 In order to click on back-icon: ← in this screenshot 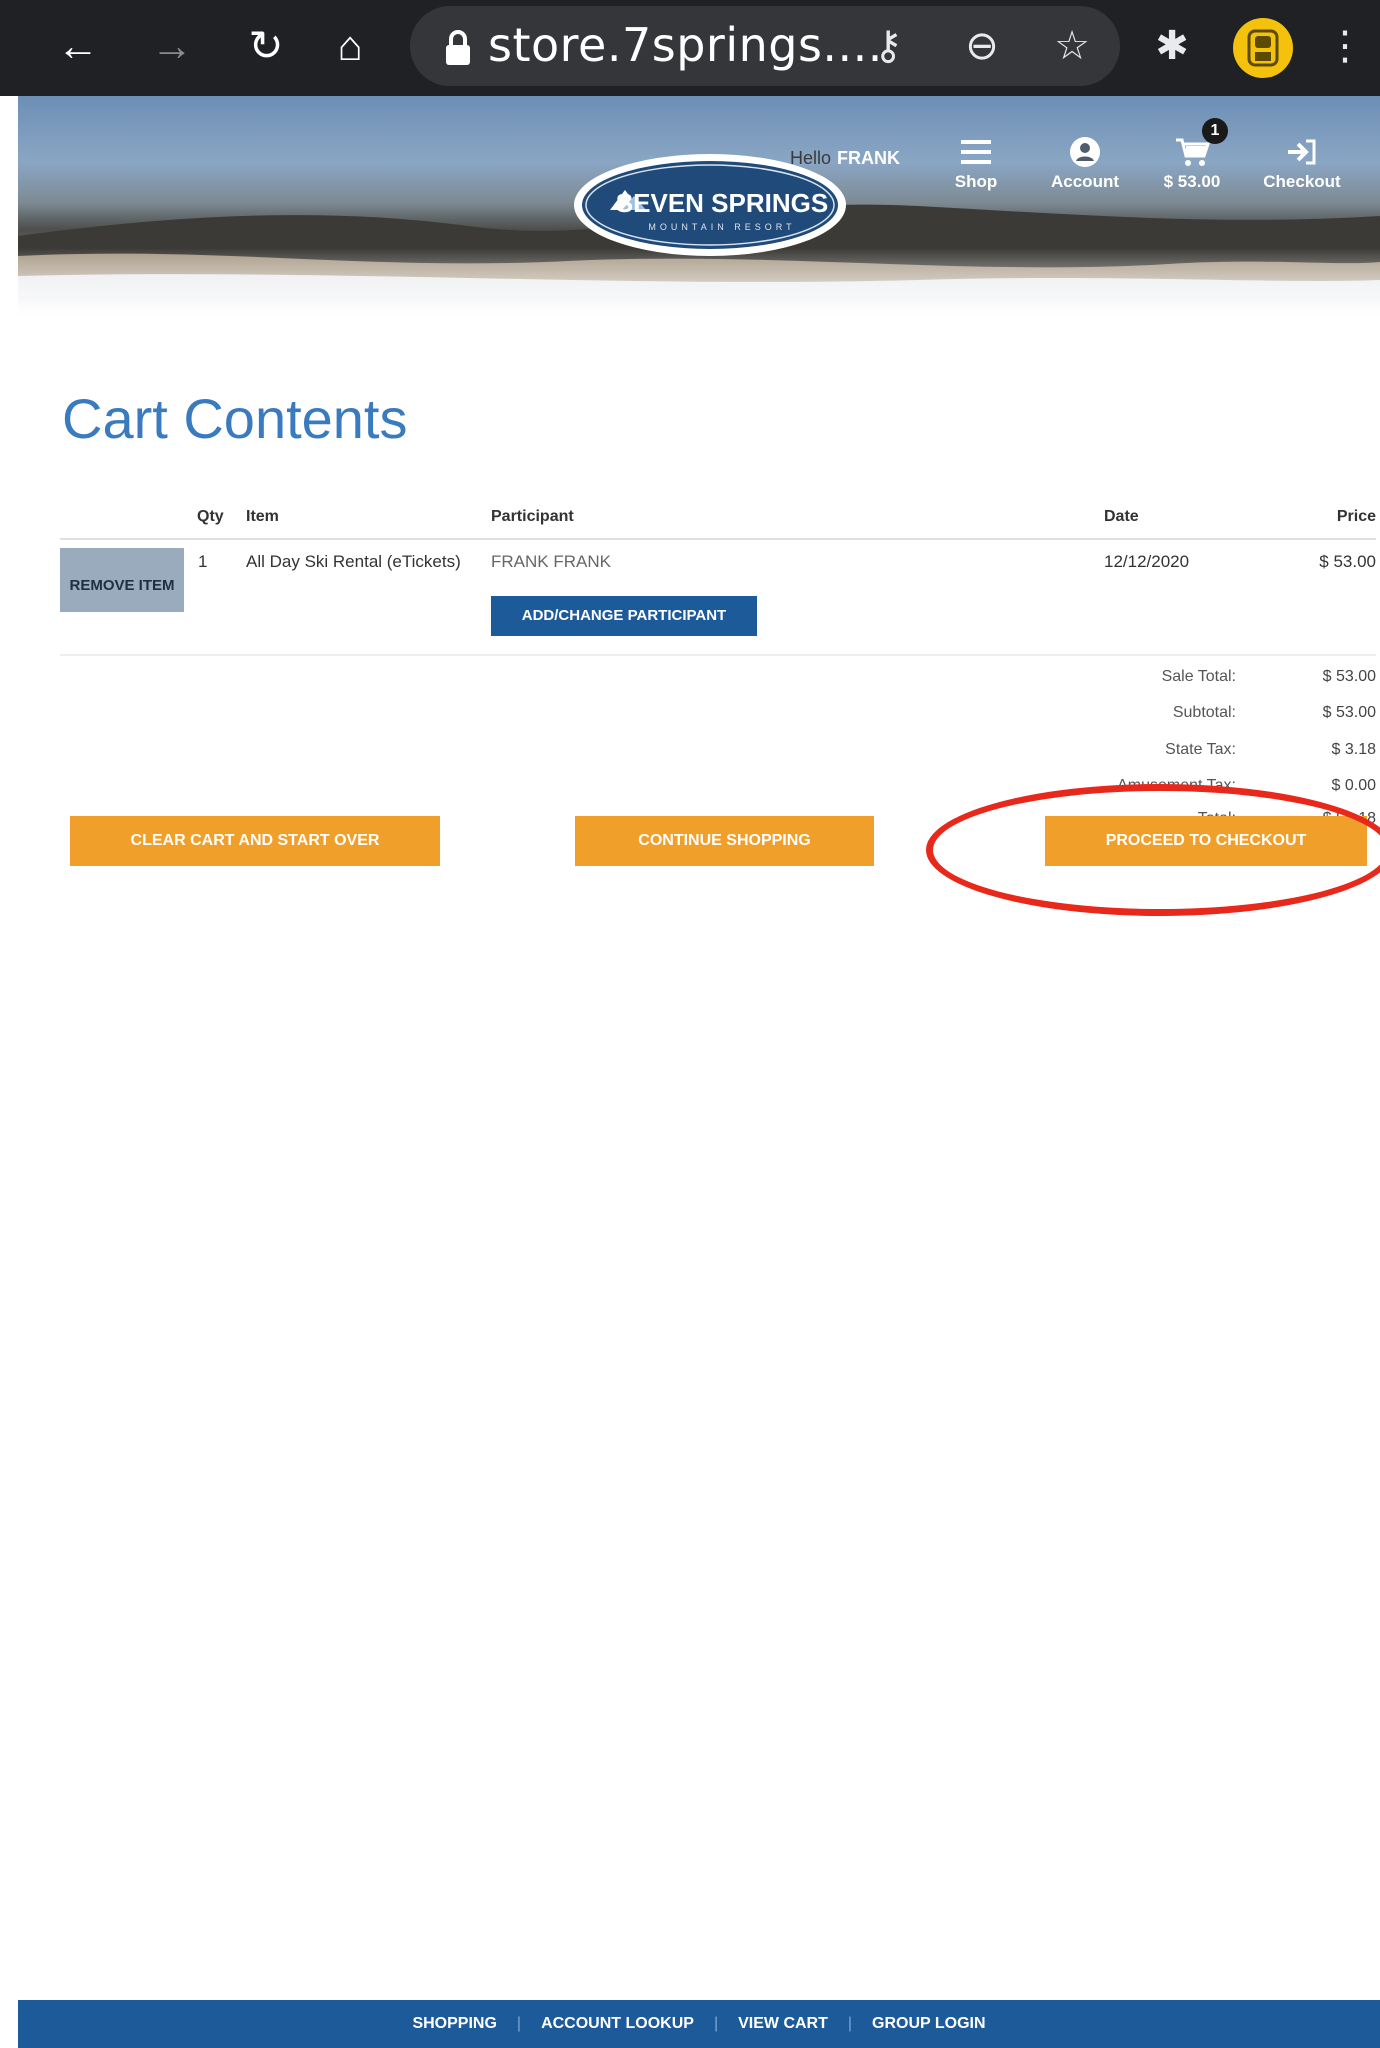, I will do `click(78, 46)`.